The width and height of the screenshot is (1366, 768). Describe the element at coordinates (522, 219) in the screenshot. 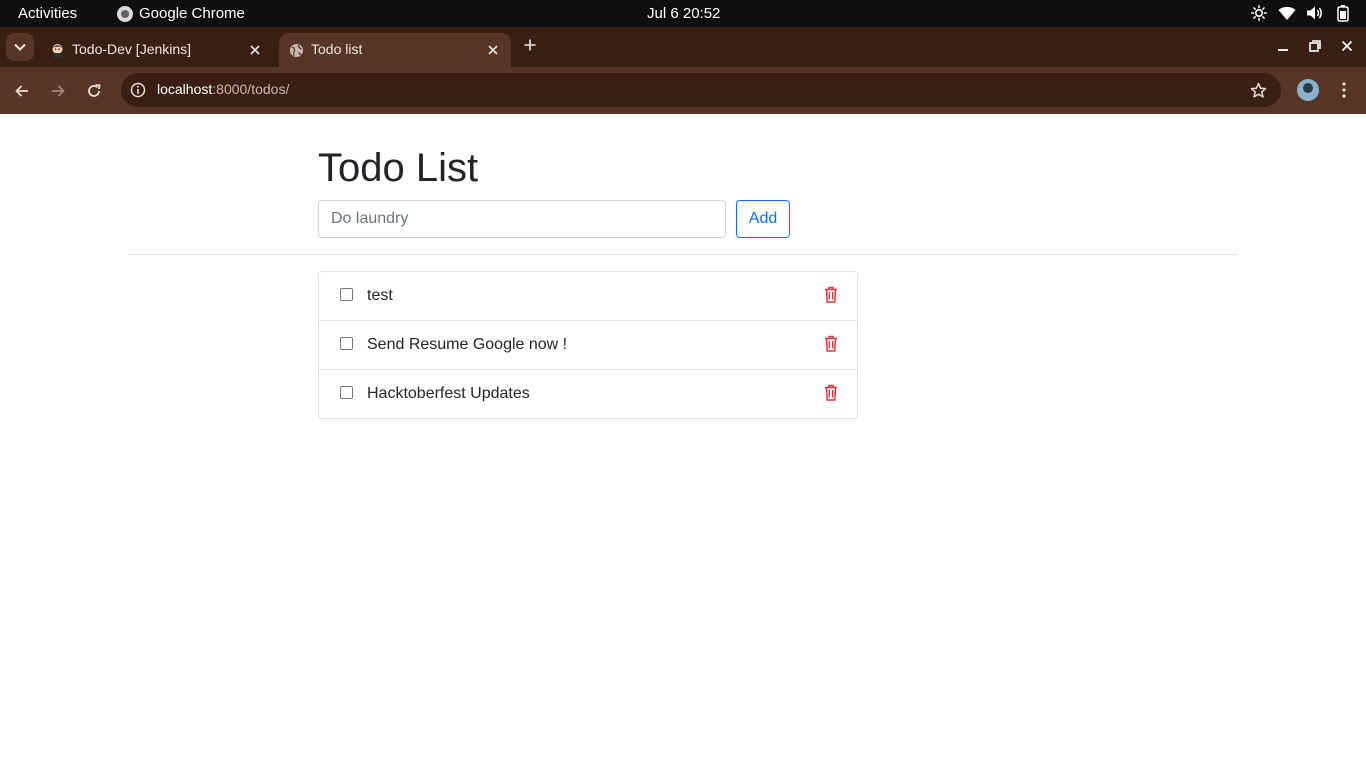

I see `todo-input` at that location.